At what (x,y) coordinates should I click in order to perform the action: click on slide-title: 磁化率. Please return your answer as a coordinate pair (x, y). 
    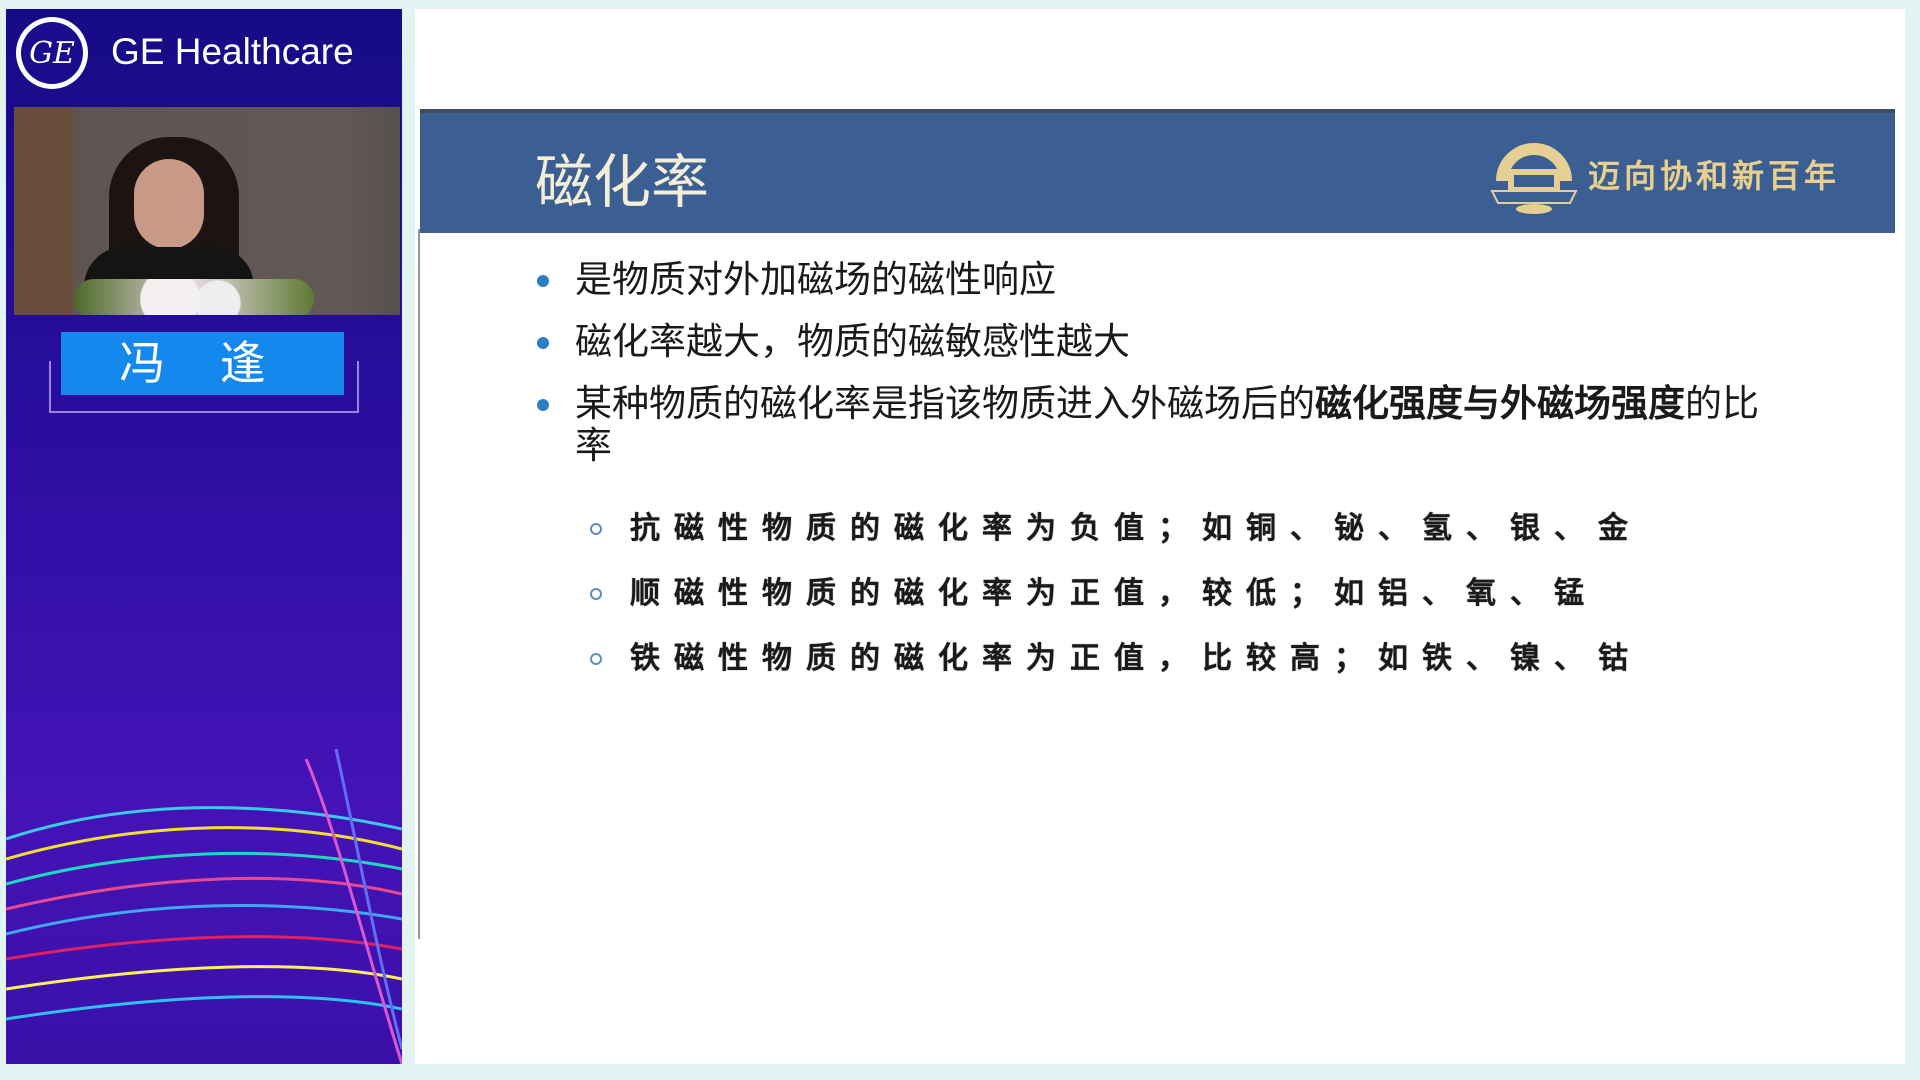
    Looking at the image, I should click on (622, 182).